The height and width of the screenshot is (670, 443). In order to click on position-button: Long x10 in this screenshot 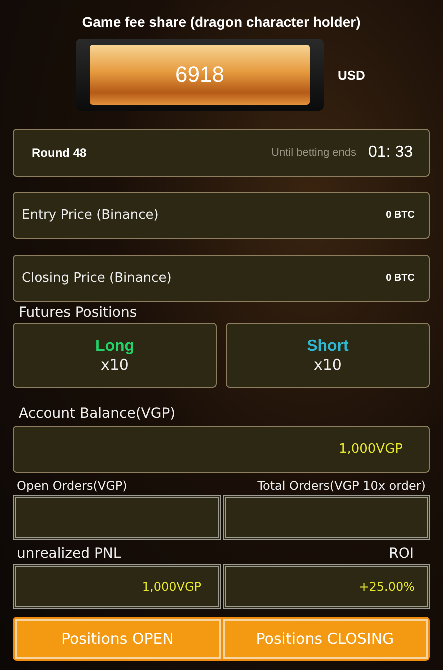, I will do `click(115, 355)`.